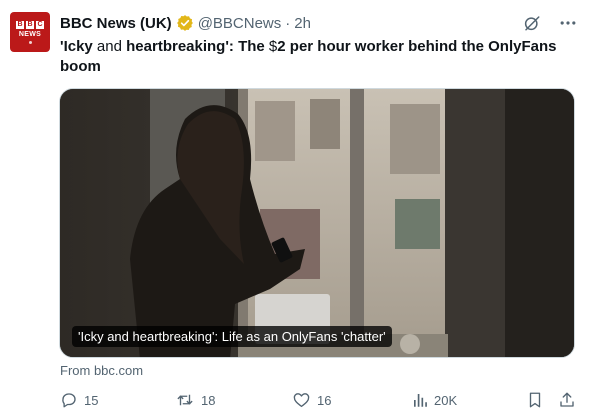  I want to click on bbc-logo-letter: C, so click(40, 24).